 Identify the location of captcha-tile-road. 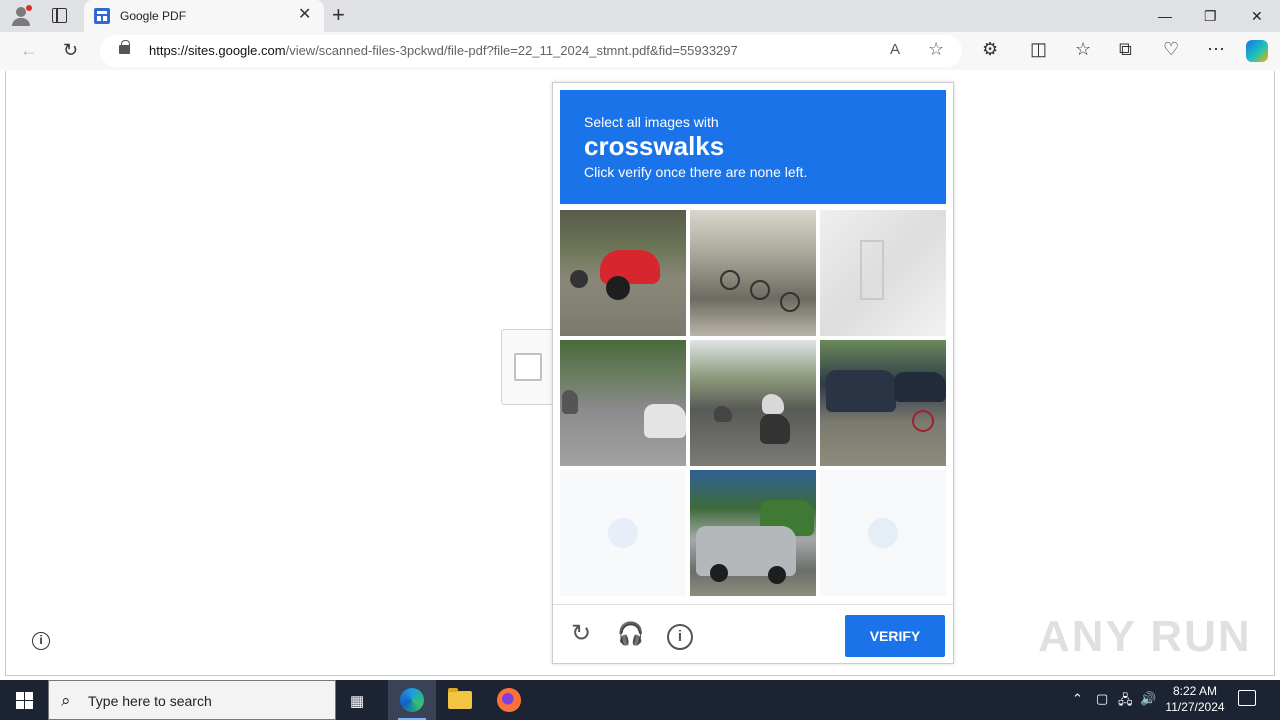
(753, 403).